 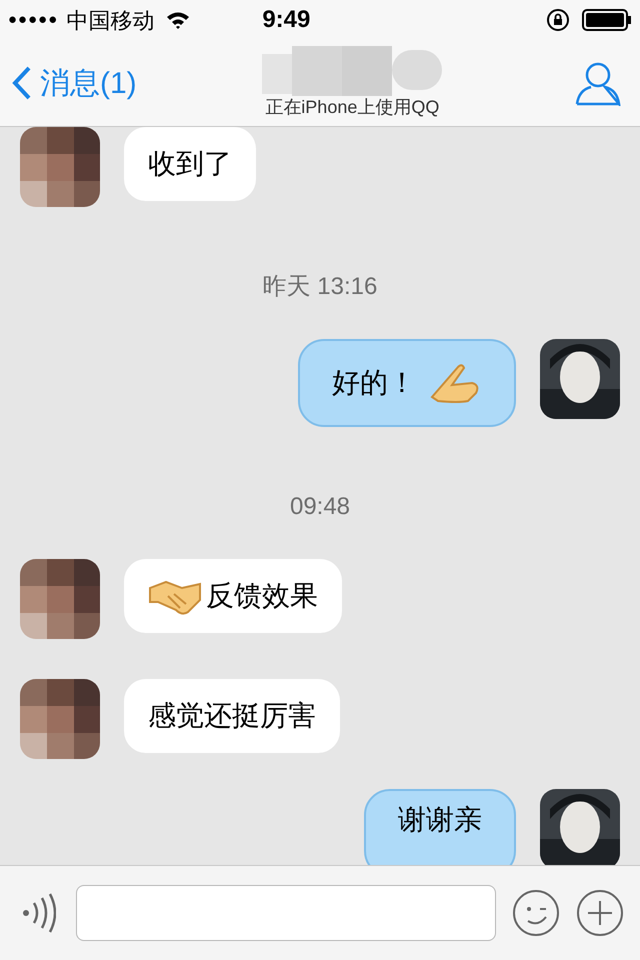 I want to click on message-input, so click(x=286, y=913).